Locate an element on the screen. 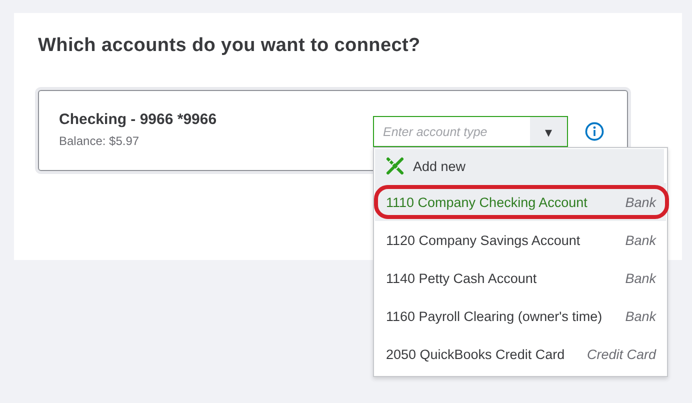 Image resolution: width=692 pixels, height=403 pixels. account-option: 2050 QuickBooks Credit Card Credit Card is located at coordinates (520, 354).